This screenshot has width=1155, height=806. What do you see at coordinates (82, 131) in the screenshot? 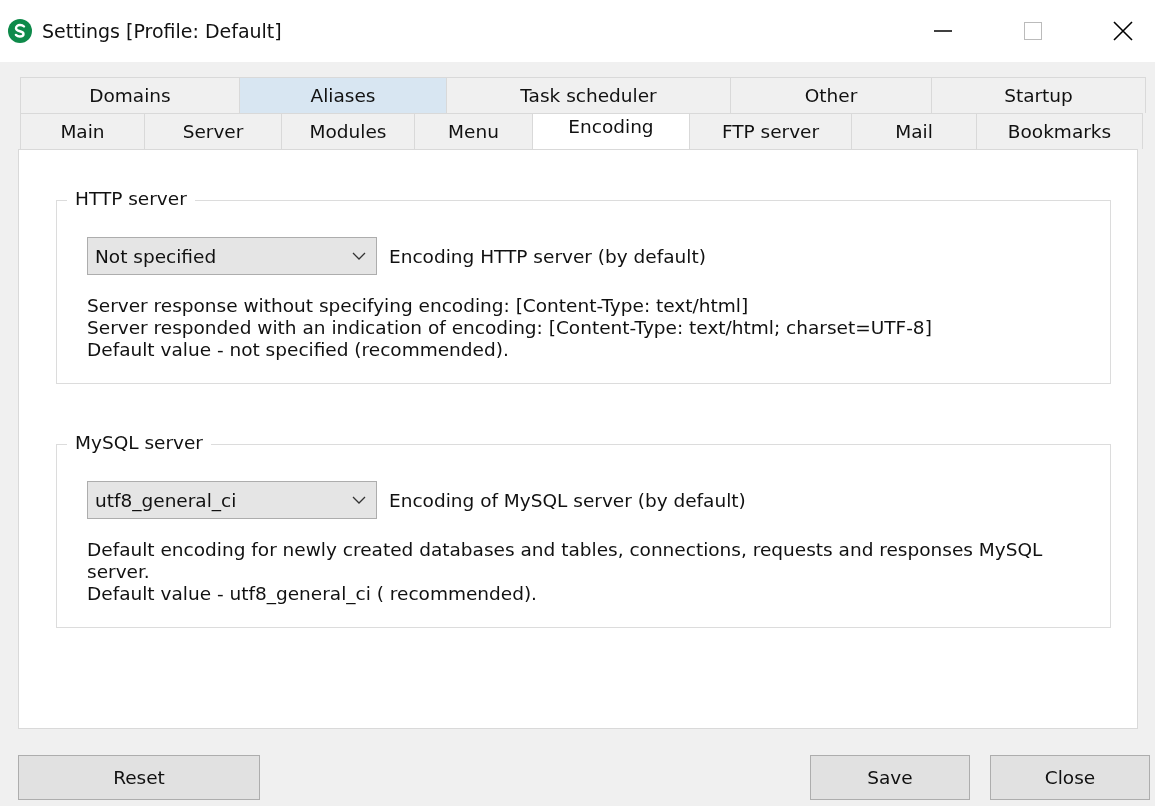
I see `tab: Main` at bounding box center [82, 131].